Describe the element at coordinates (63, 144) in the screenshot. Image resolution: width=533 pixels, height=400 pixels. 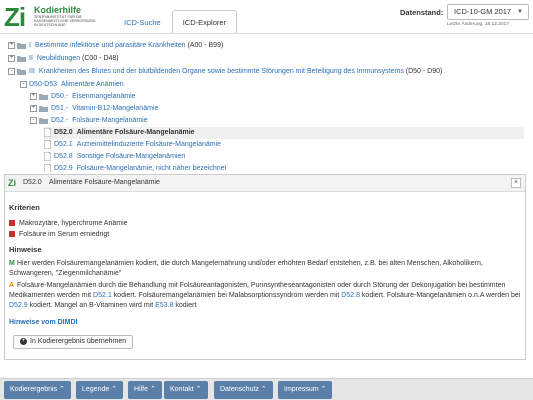
I see `tree-code: D52.1` at that location.